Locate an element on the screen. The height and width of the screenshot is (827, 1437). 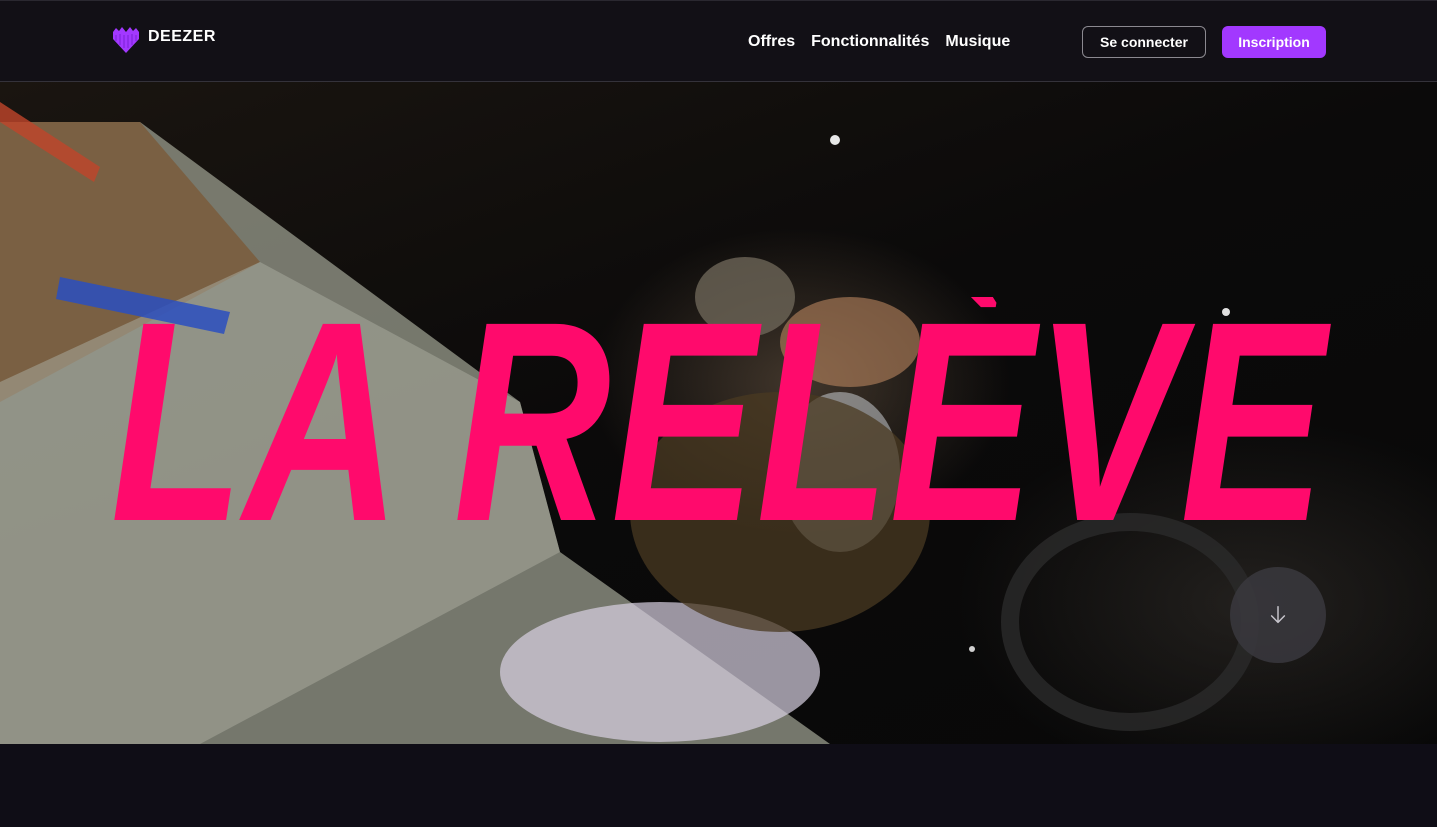
logo-wordmark: DEEZER is located at coordinates (182, 36).